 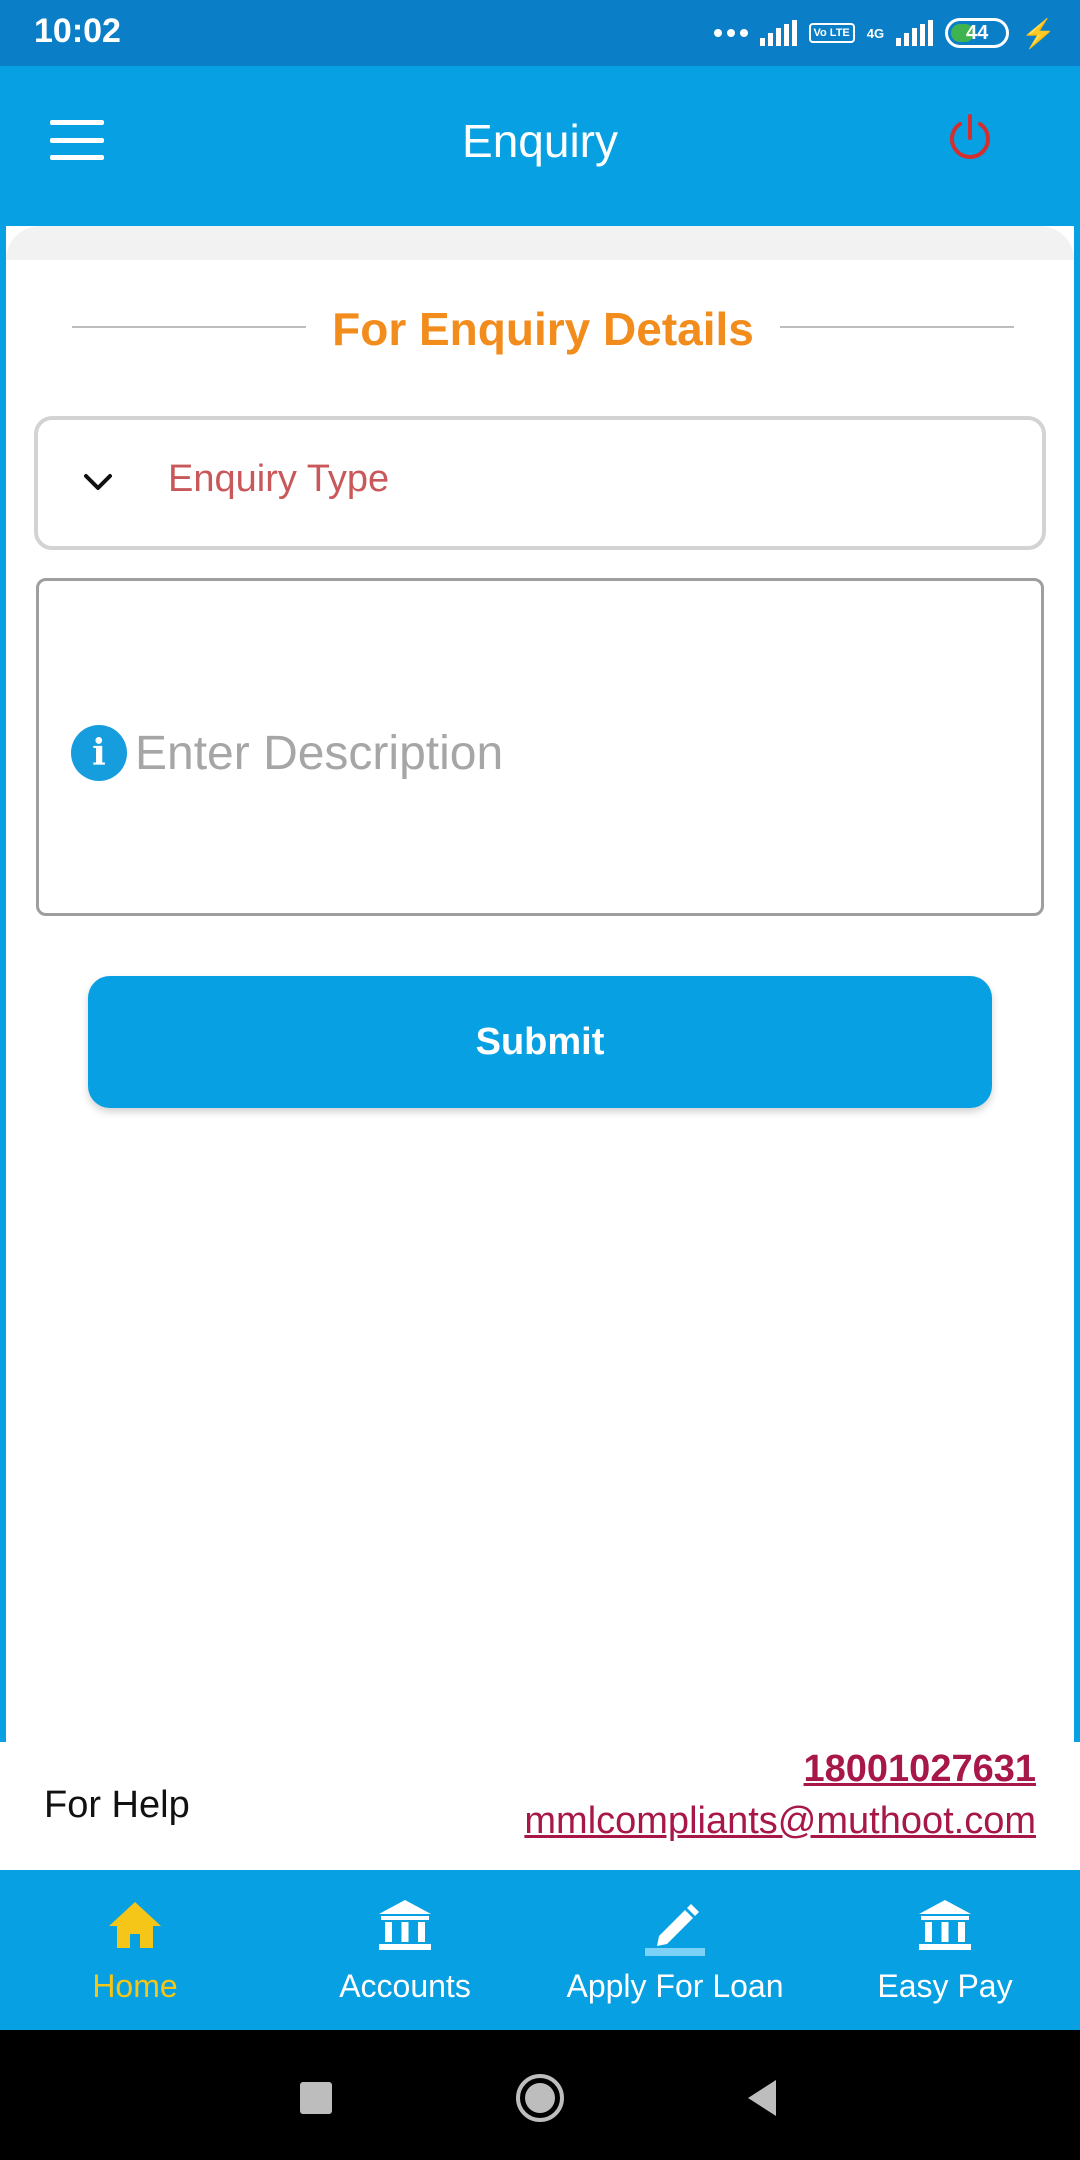 What do you see at coordinates (764, 2098) in the screenshot?
I see `back-icon` at bounding box center [764, 2098].